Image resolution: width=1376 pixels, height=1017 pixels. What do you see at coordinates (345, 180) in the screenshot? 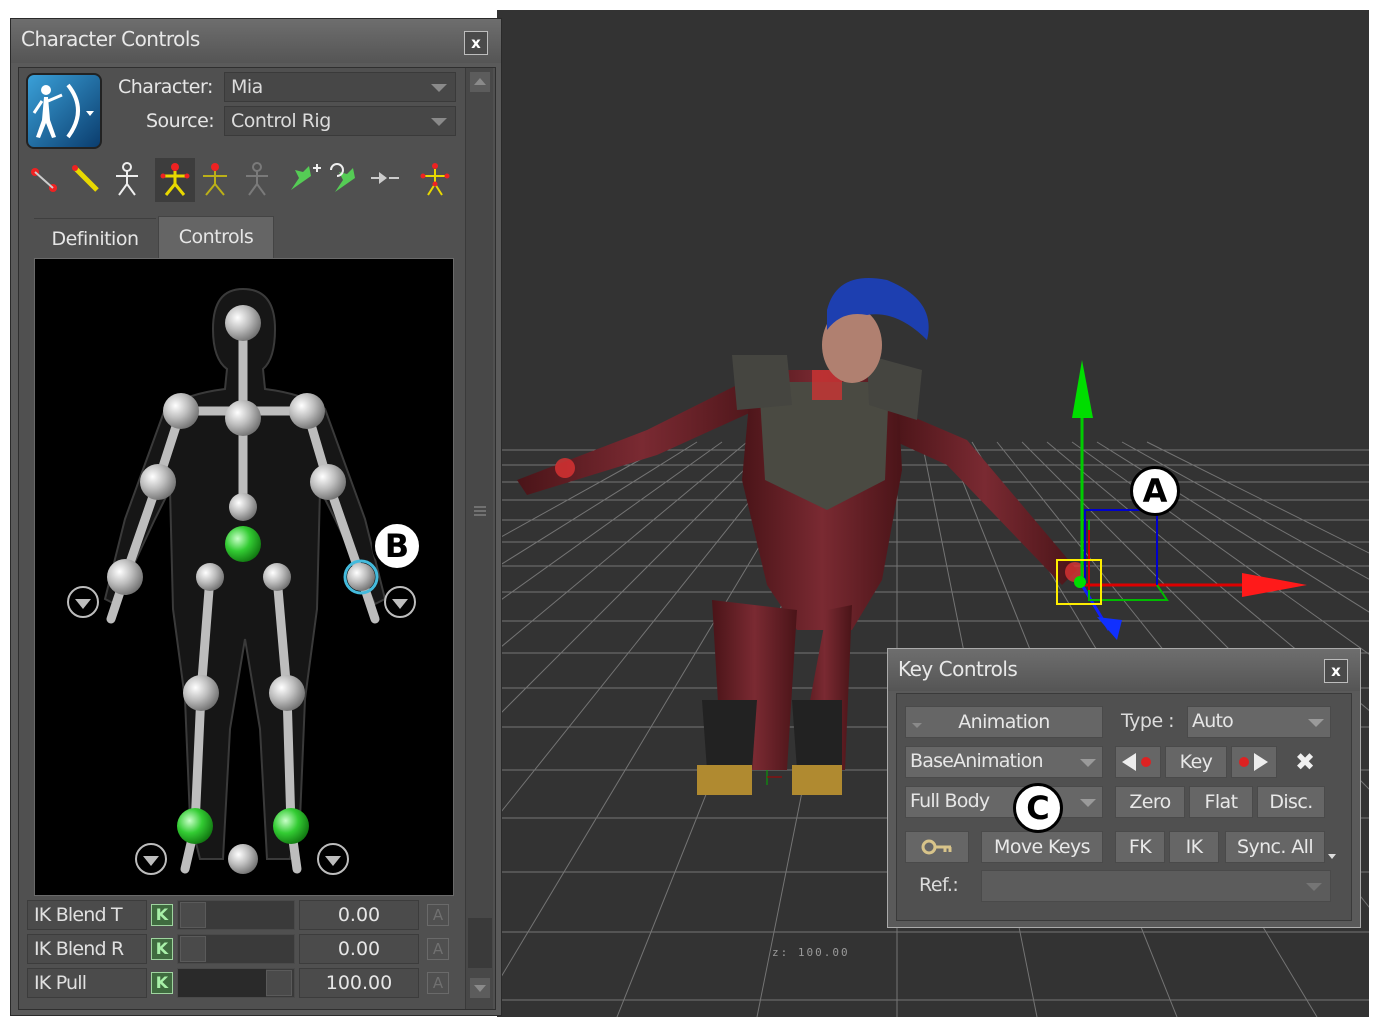
I see `pin-rotate-icon` at bounding box center [345, 180].